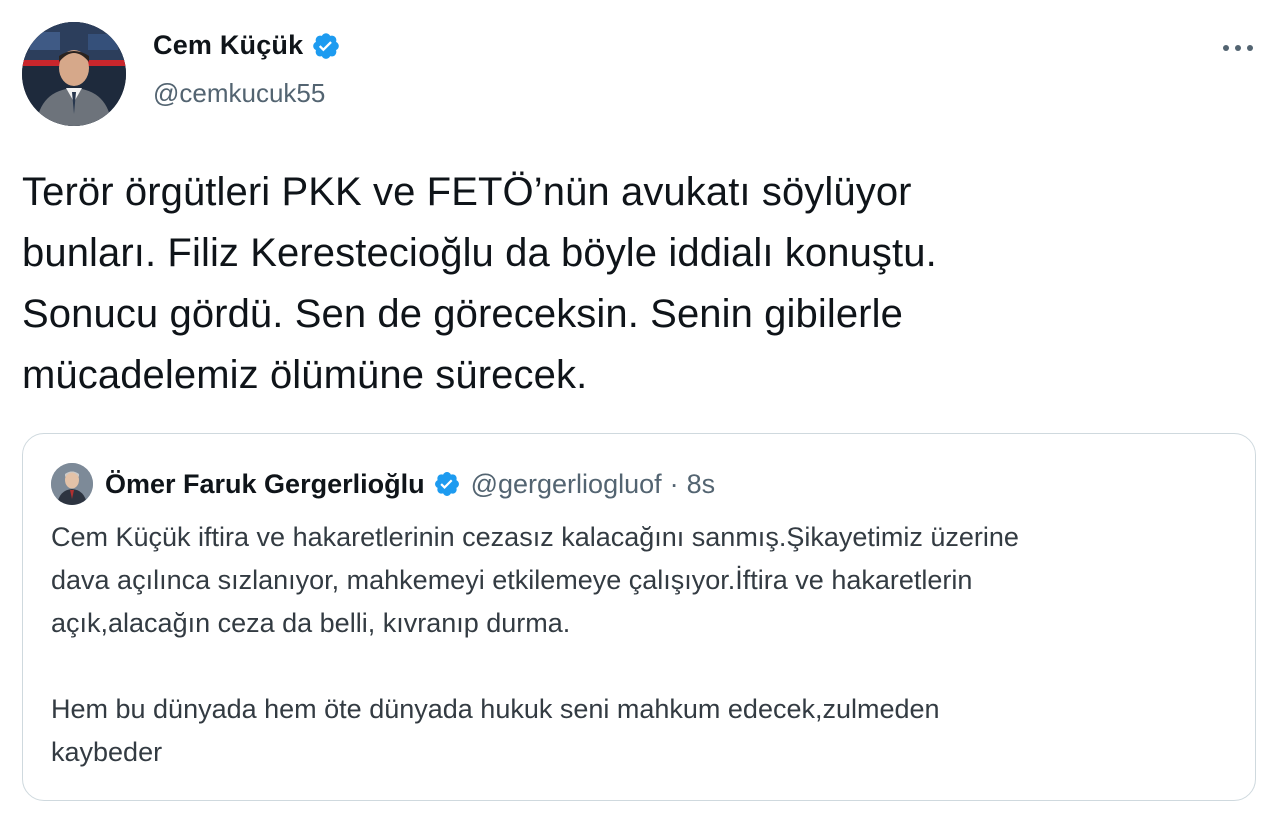  I want to click on author-name: Cem Küçük, so click(228, 45).